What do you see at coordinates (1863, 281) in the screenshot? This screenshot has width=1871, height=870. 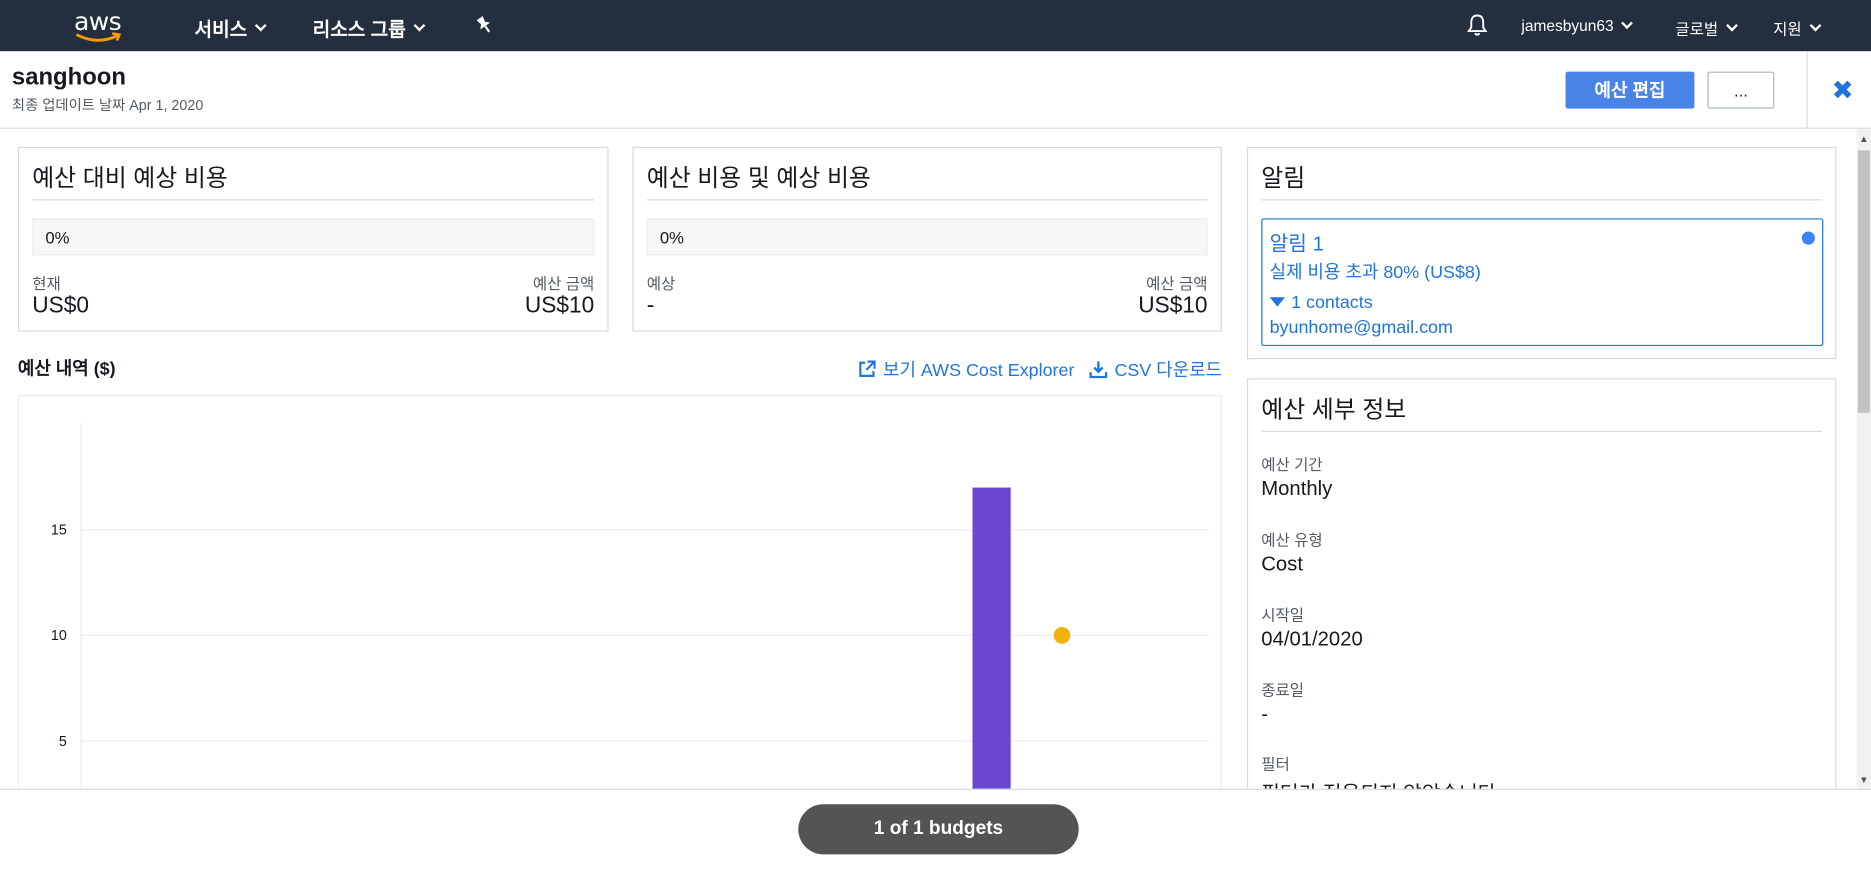 I see `scrollbar-thumb` at bounding box center [1863, 281].